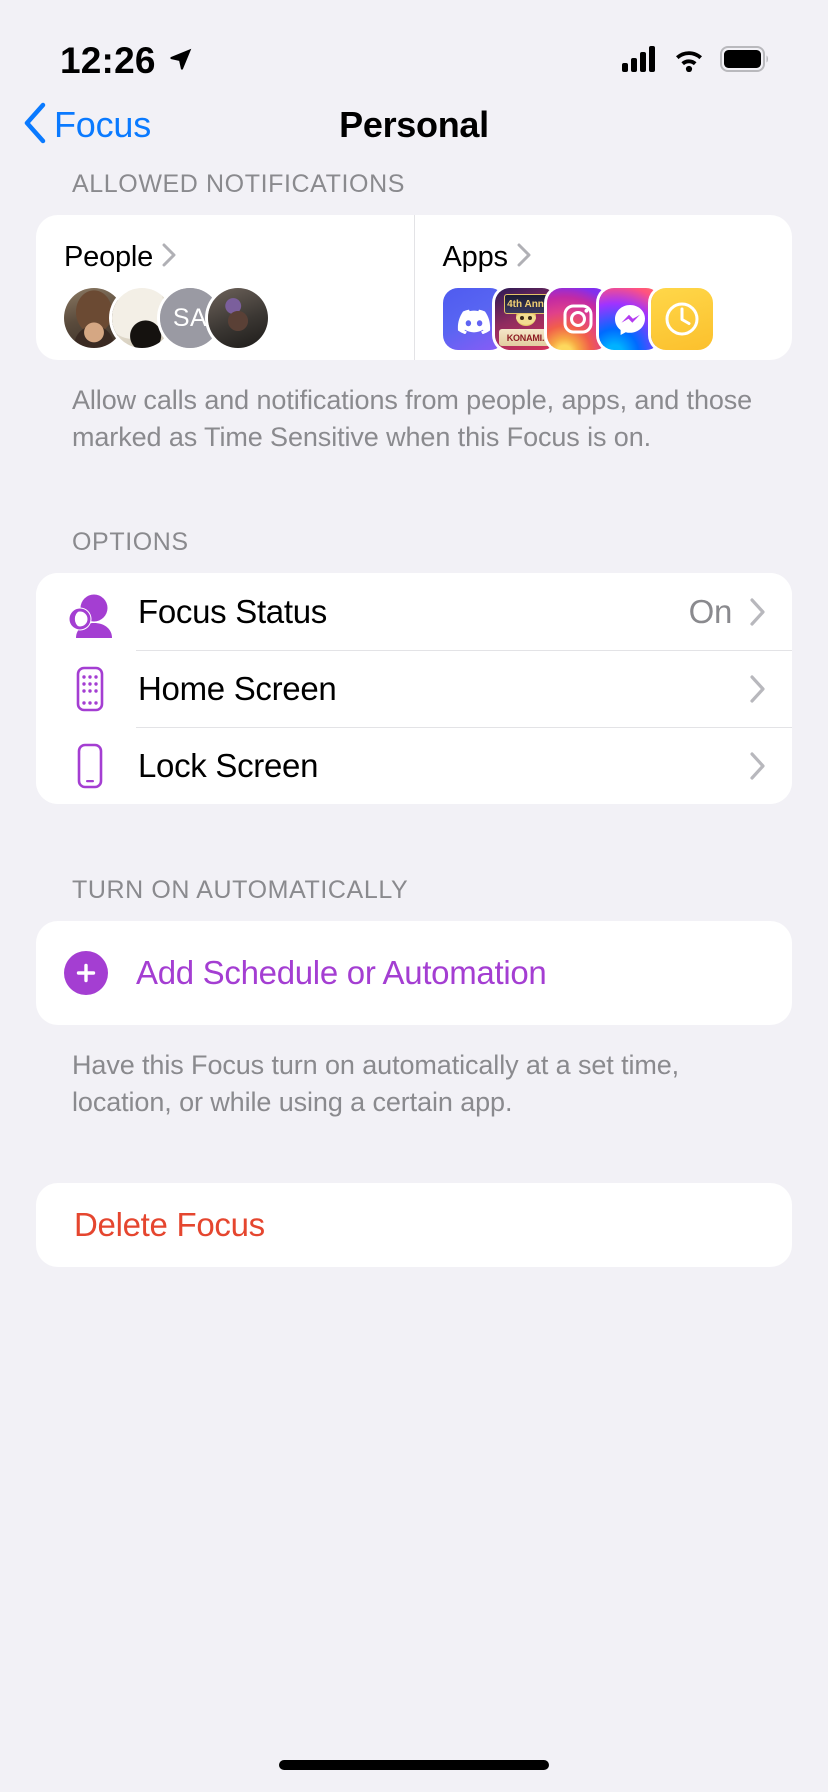 The height and width of the screenshot is (1792, 828). Describe the element at coordinates (525, 337) in the screenshot. I see `konami-badge: KONAMI.` at that location.